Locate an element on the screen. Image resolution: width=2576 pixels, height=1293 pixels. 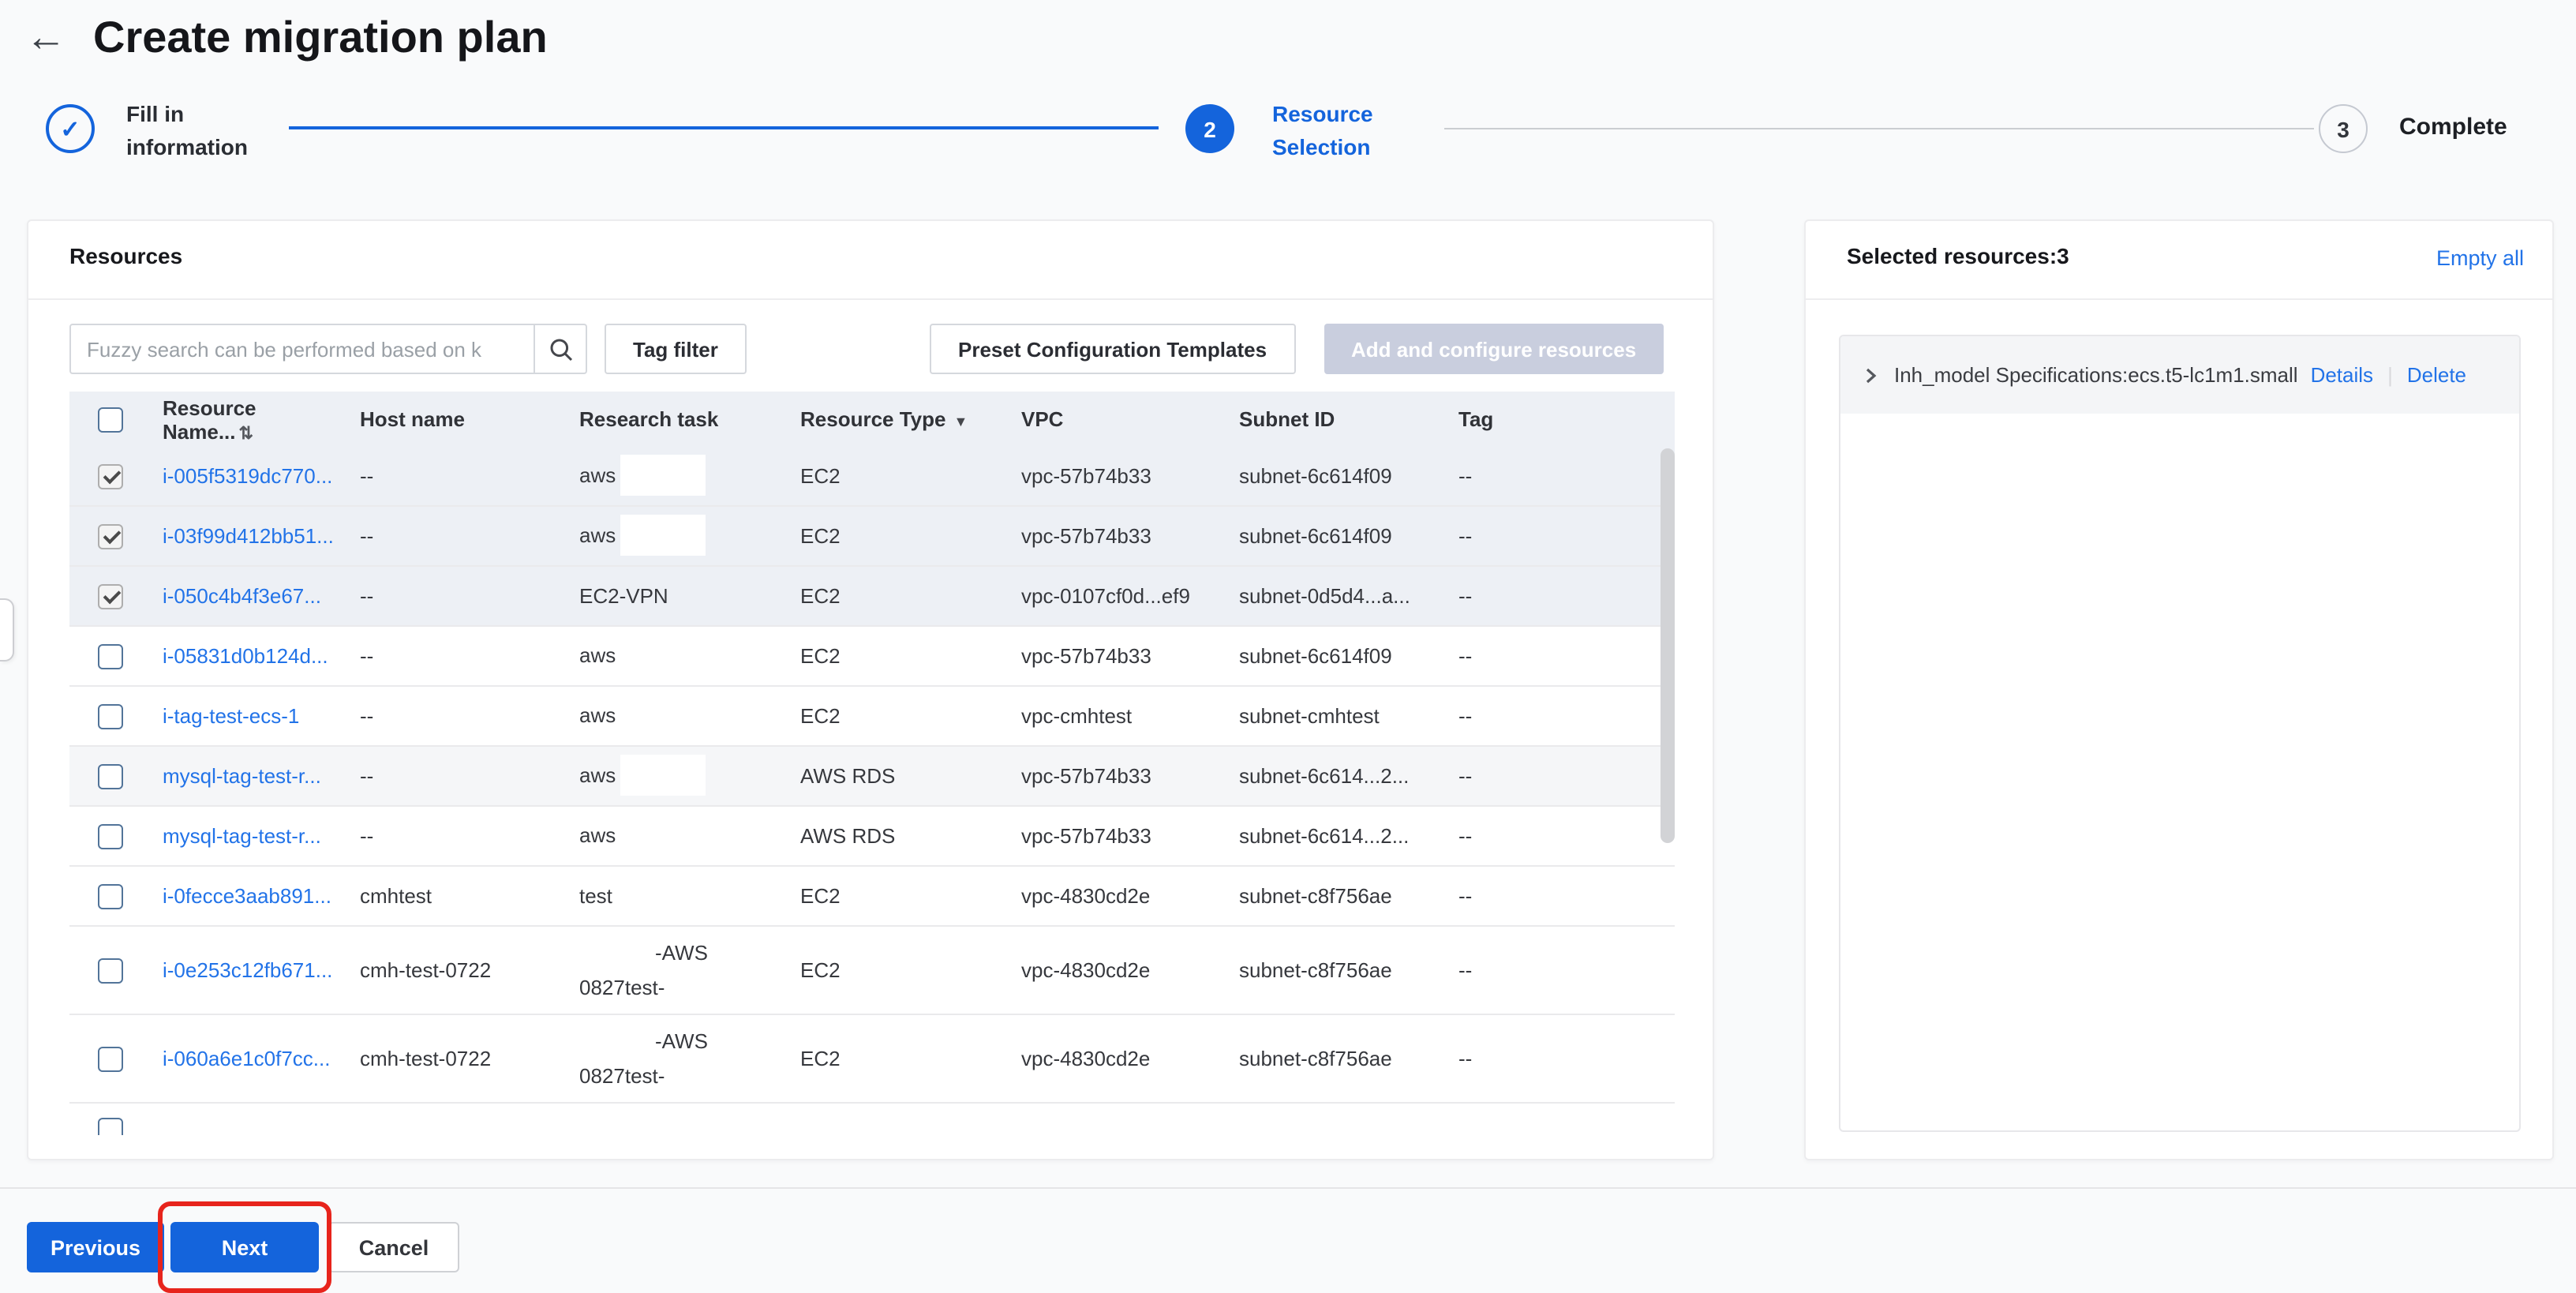
preset-configuration-templates-button: Preset Configuration Templates is located at coordinates (1113, 349).